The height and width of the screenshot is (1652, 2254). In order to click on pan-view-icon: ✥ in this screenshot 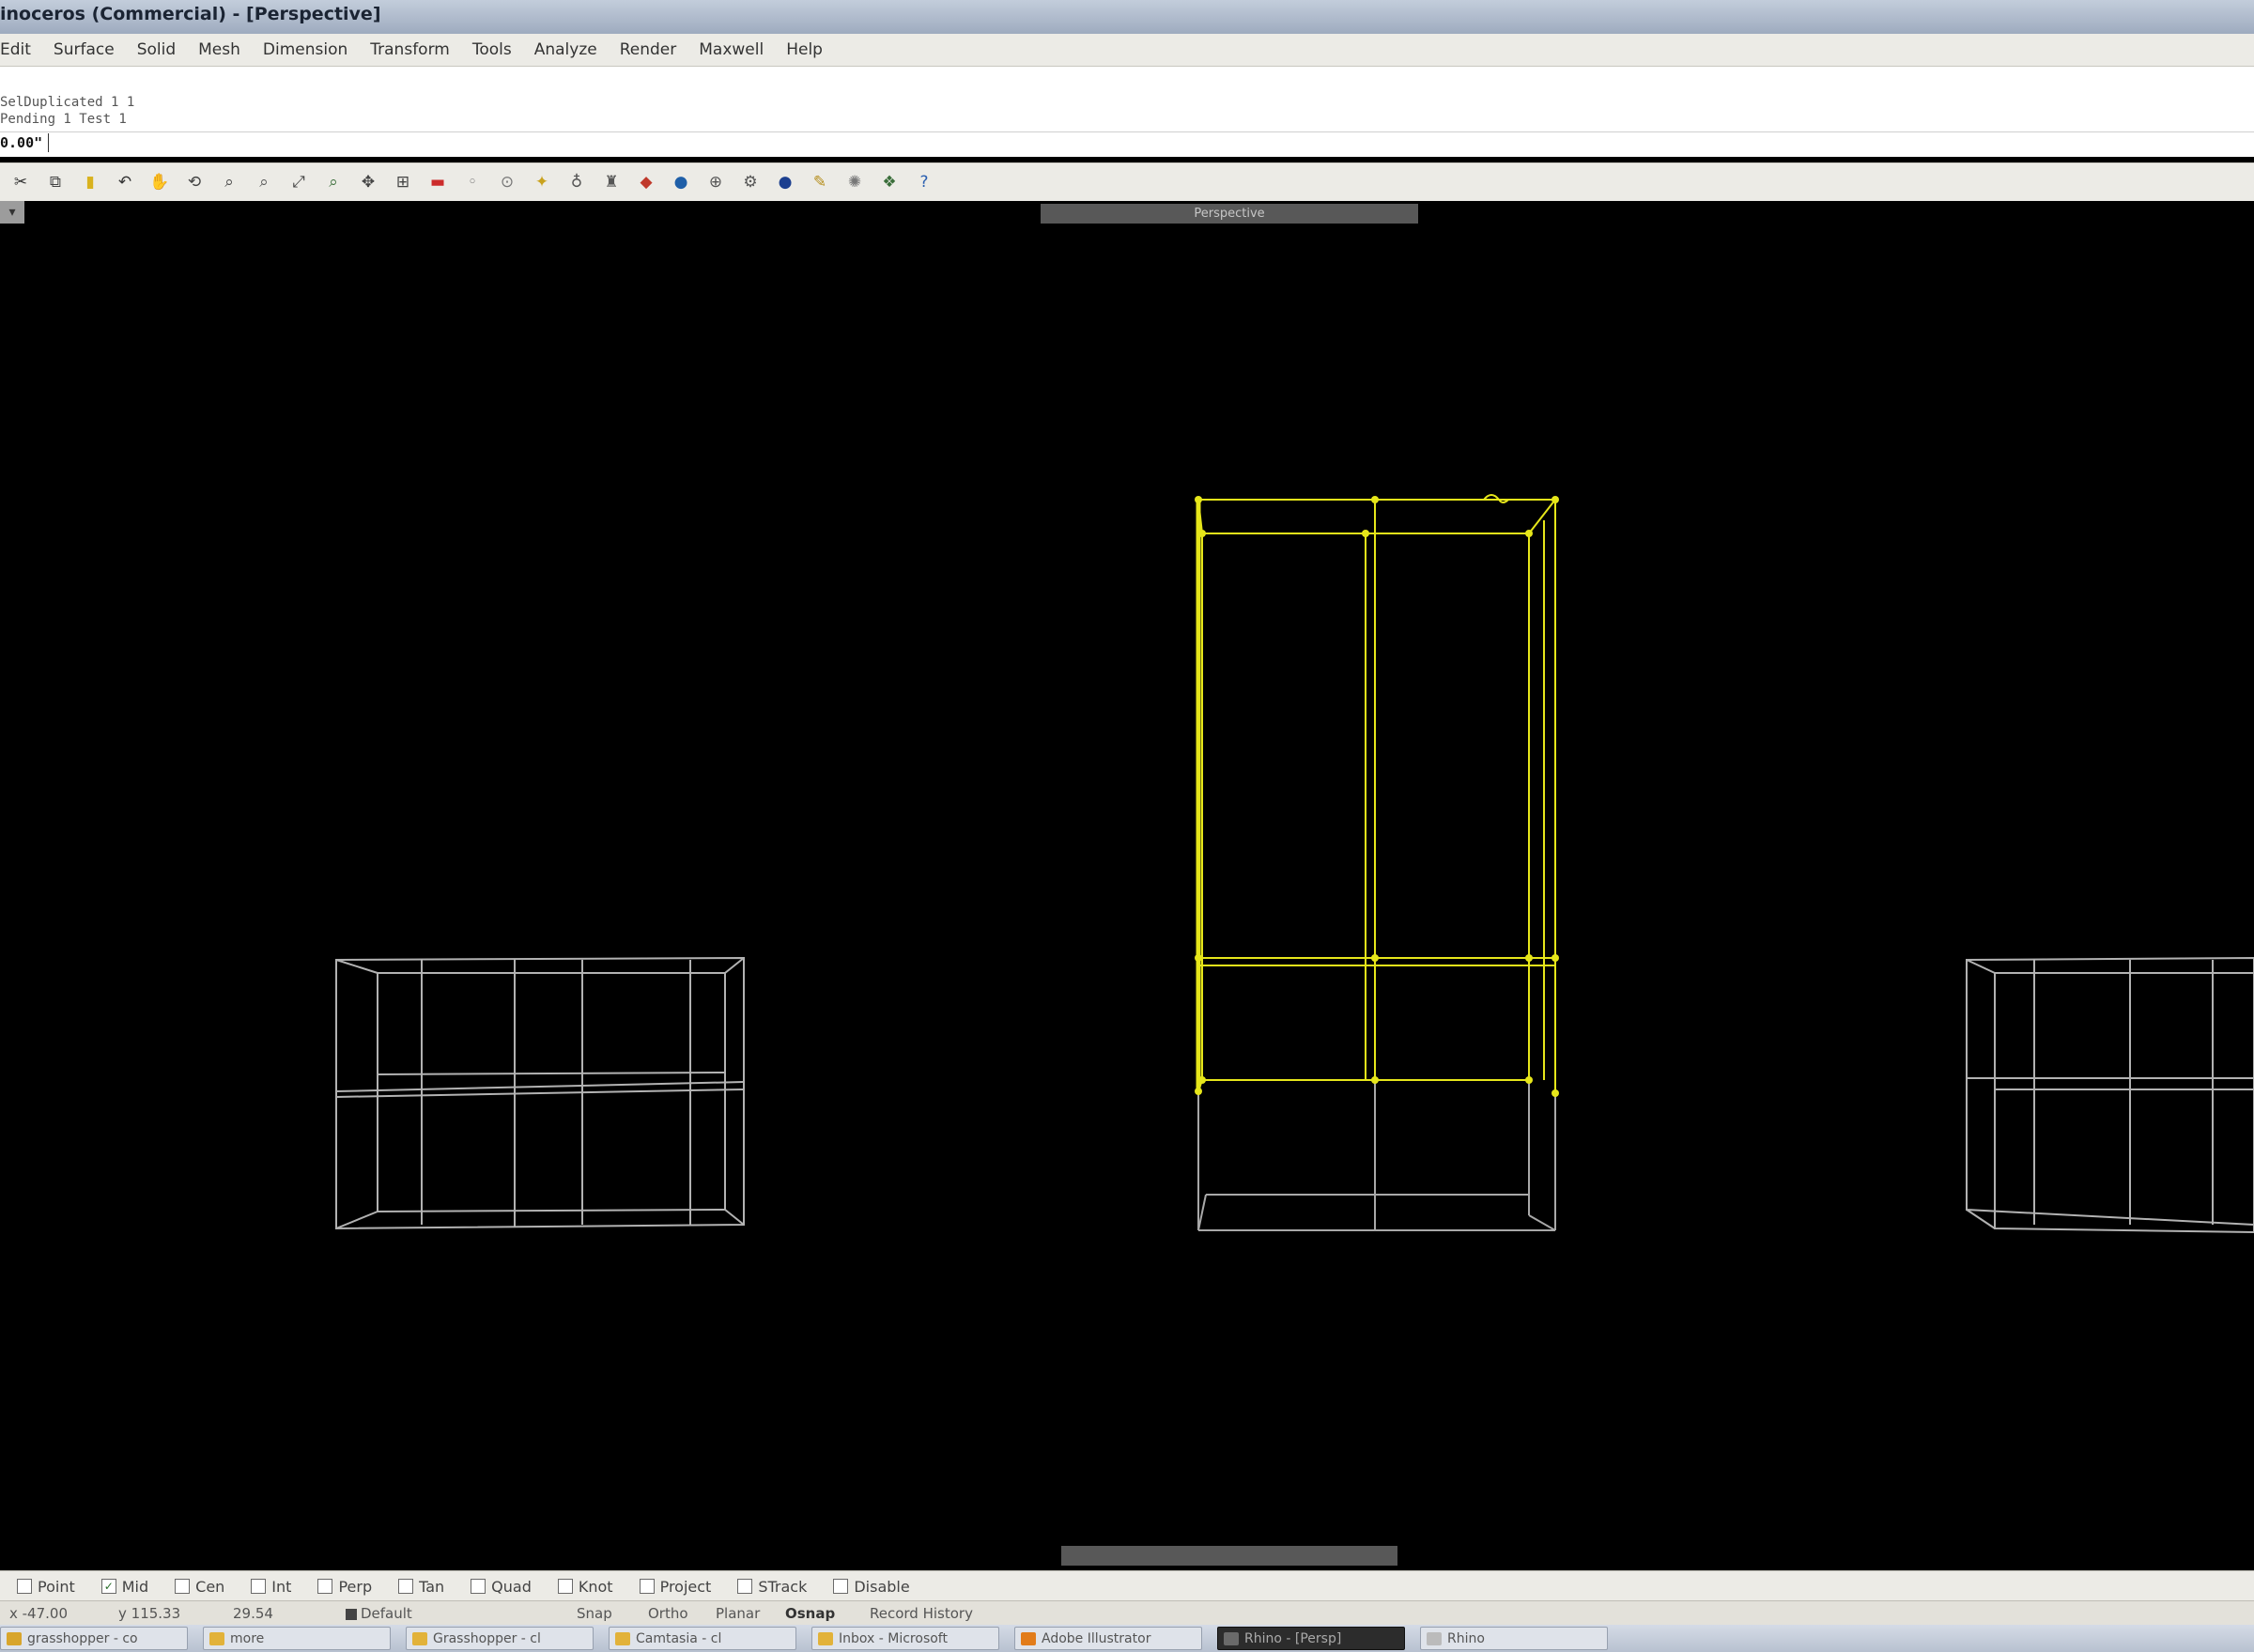, I will do `click(368, 182)`.